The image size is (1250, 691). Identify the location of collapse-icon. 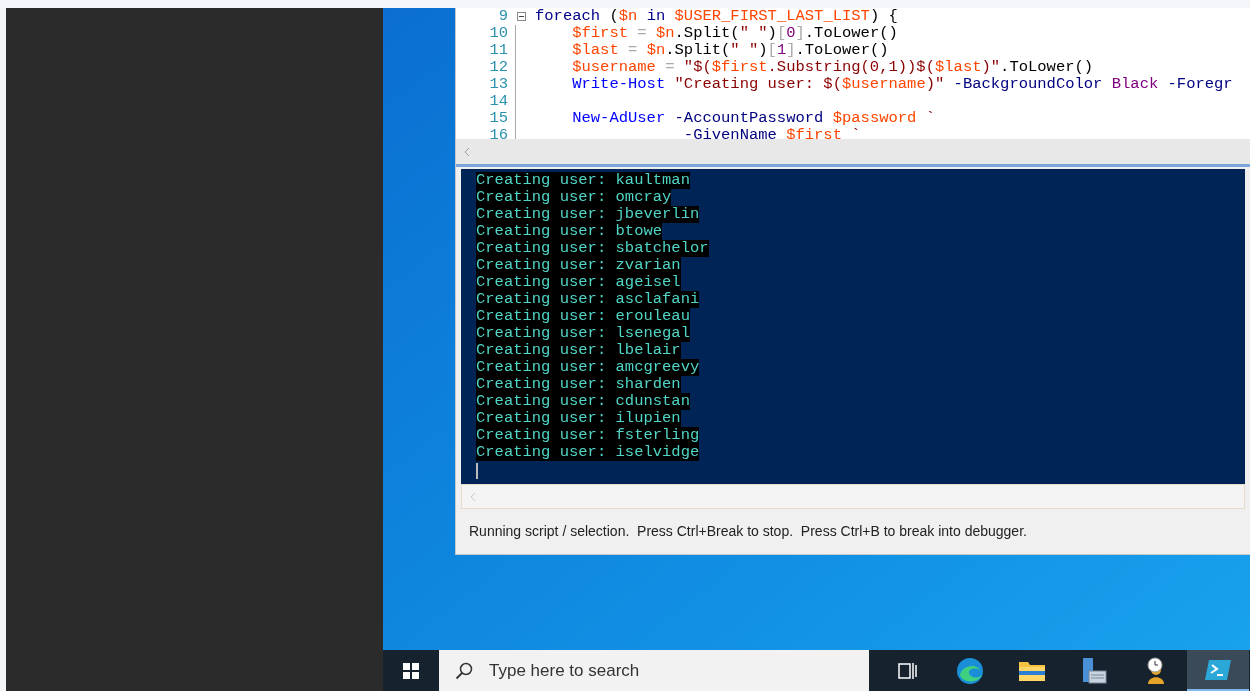
(521, 16).